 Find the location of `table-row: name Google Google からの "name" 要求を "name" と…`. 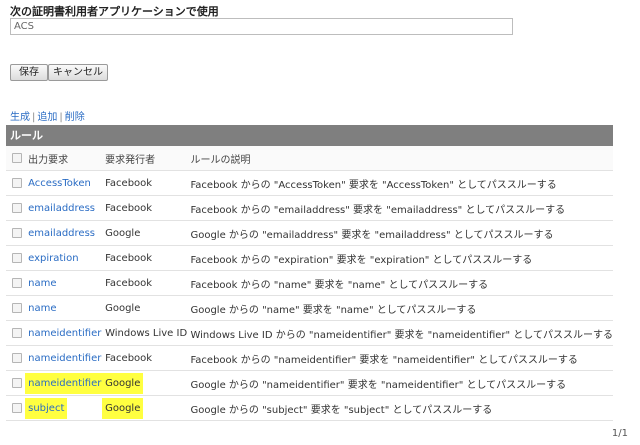

table-row: name Google Google からの "name" 要求を "name" と… is located at coordinates (309, 308).